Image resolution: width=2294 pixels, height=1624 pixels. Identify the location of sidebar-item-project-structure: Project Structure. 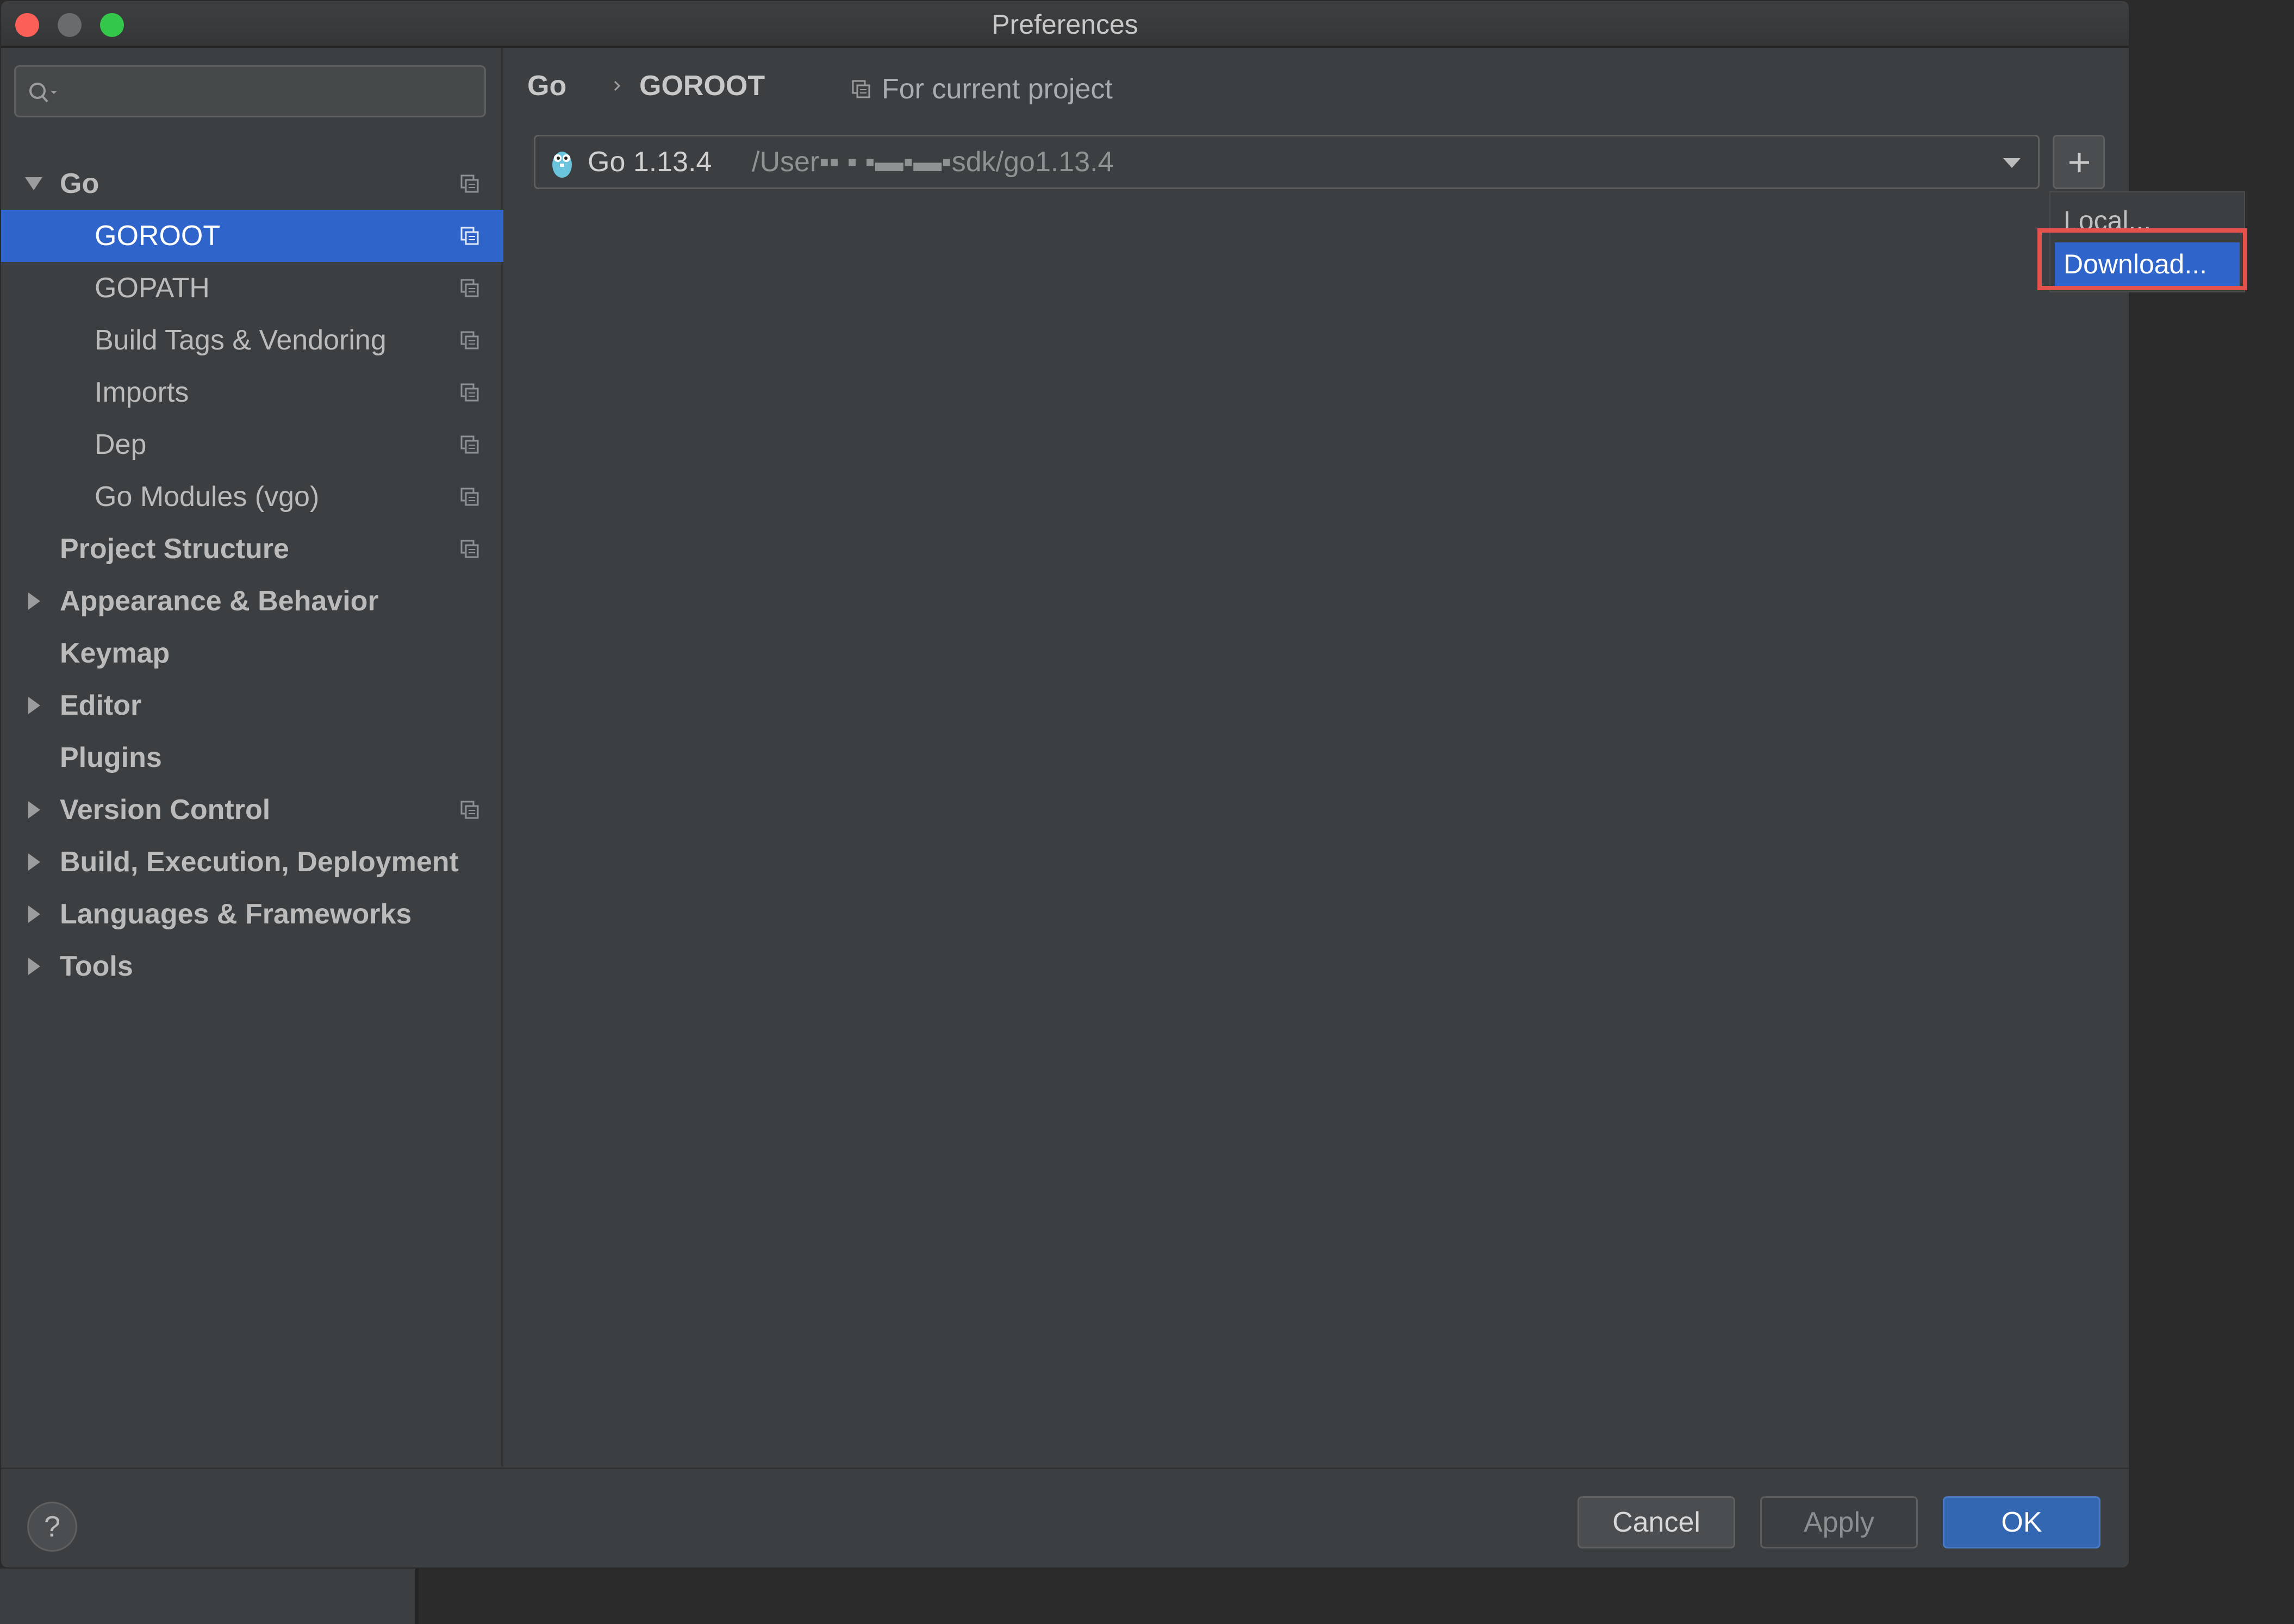
(252, 549).